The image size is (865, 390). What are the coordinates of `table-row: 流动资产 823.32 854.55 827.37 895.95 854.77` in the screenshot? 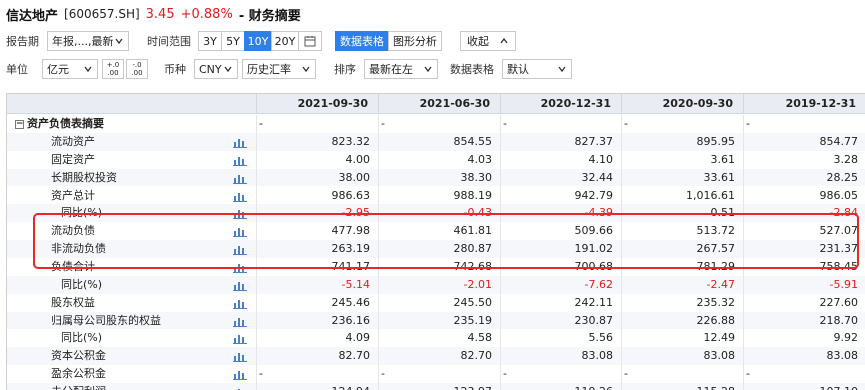 It's located at (436, 142).